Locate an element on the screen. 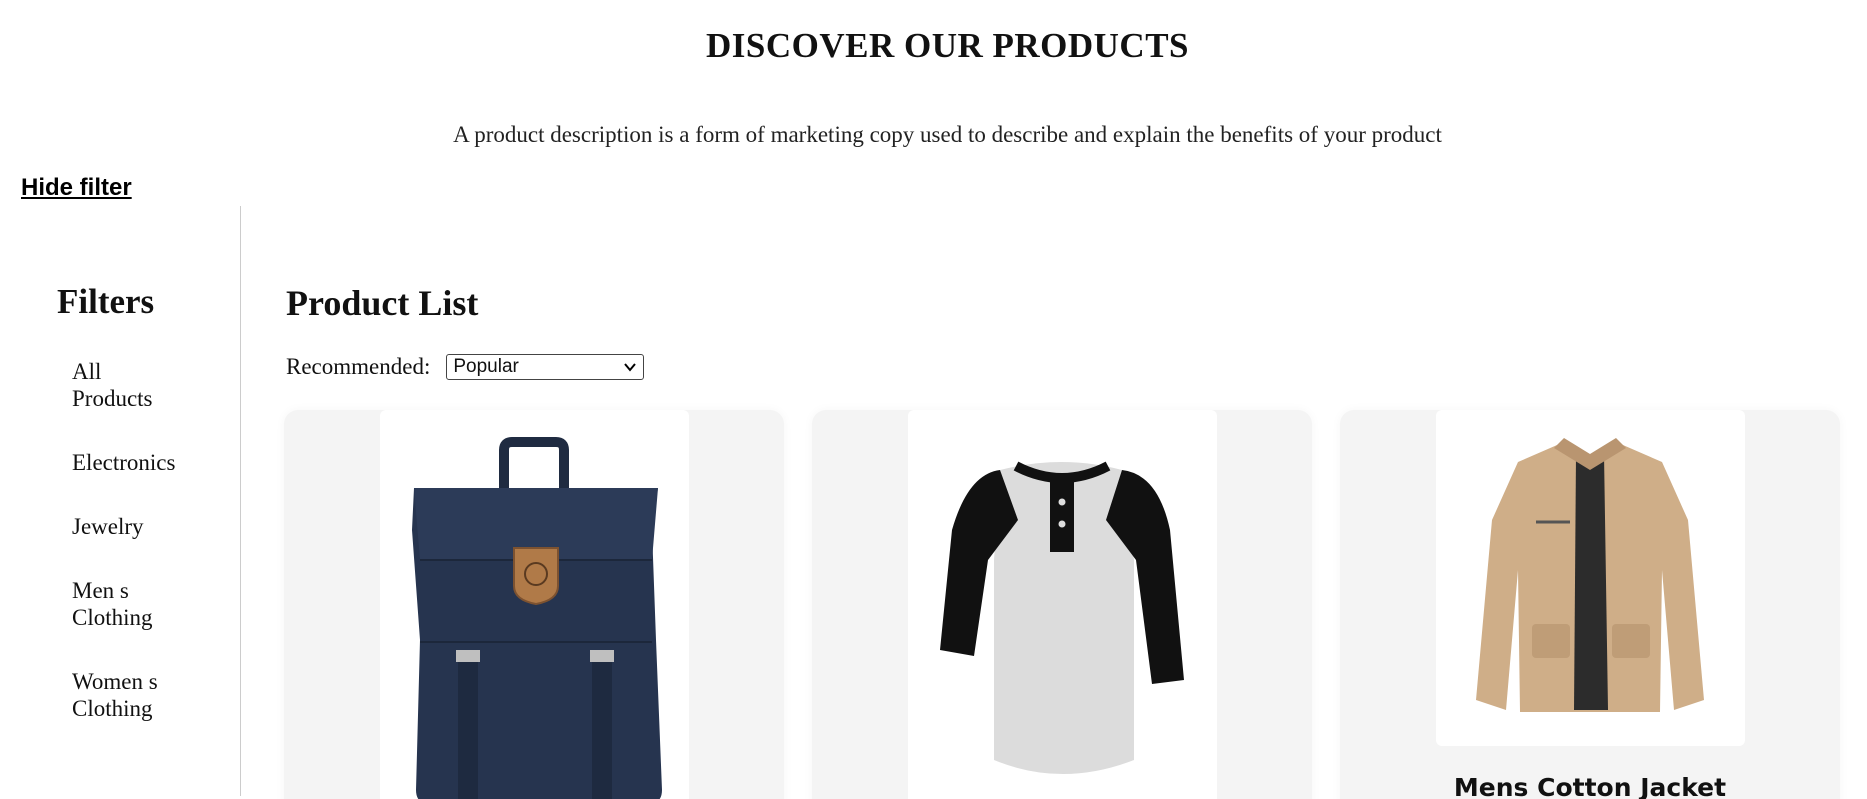 The height and width of the screenshot is (799, 1867). sort-row: Recommended: Popular is located at coordinates (465, 367).